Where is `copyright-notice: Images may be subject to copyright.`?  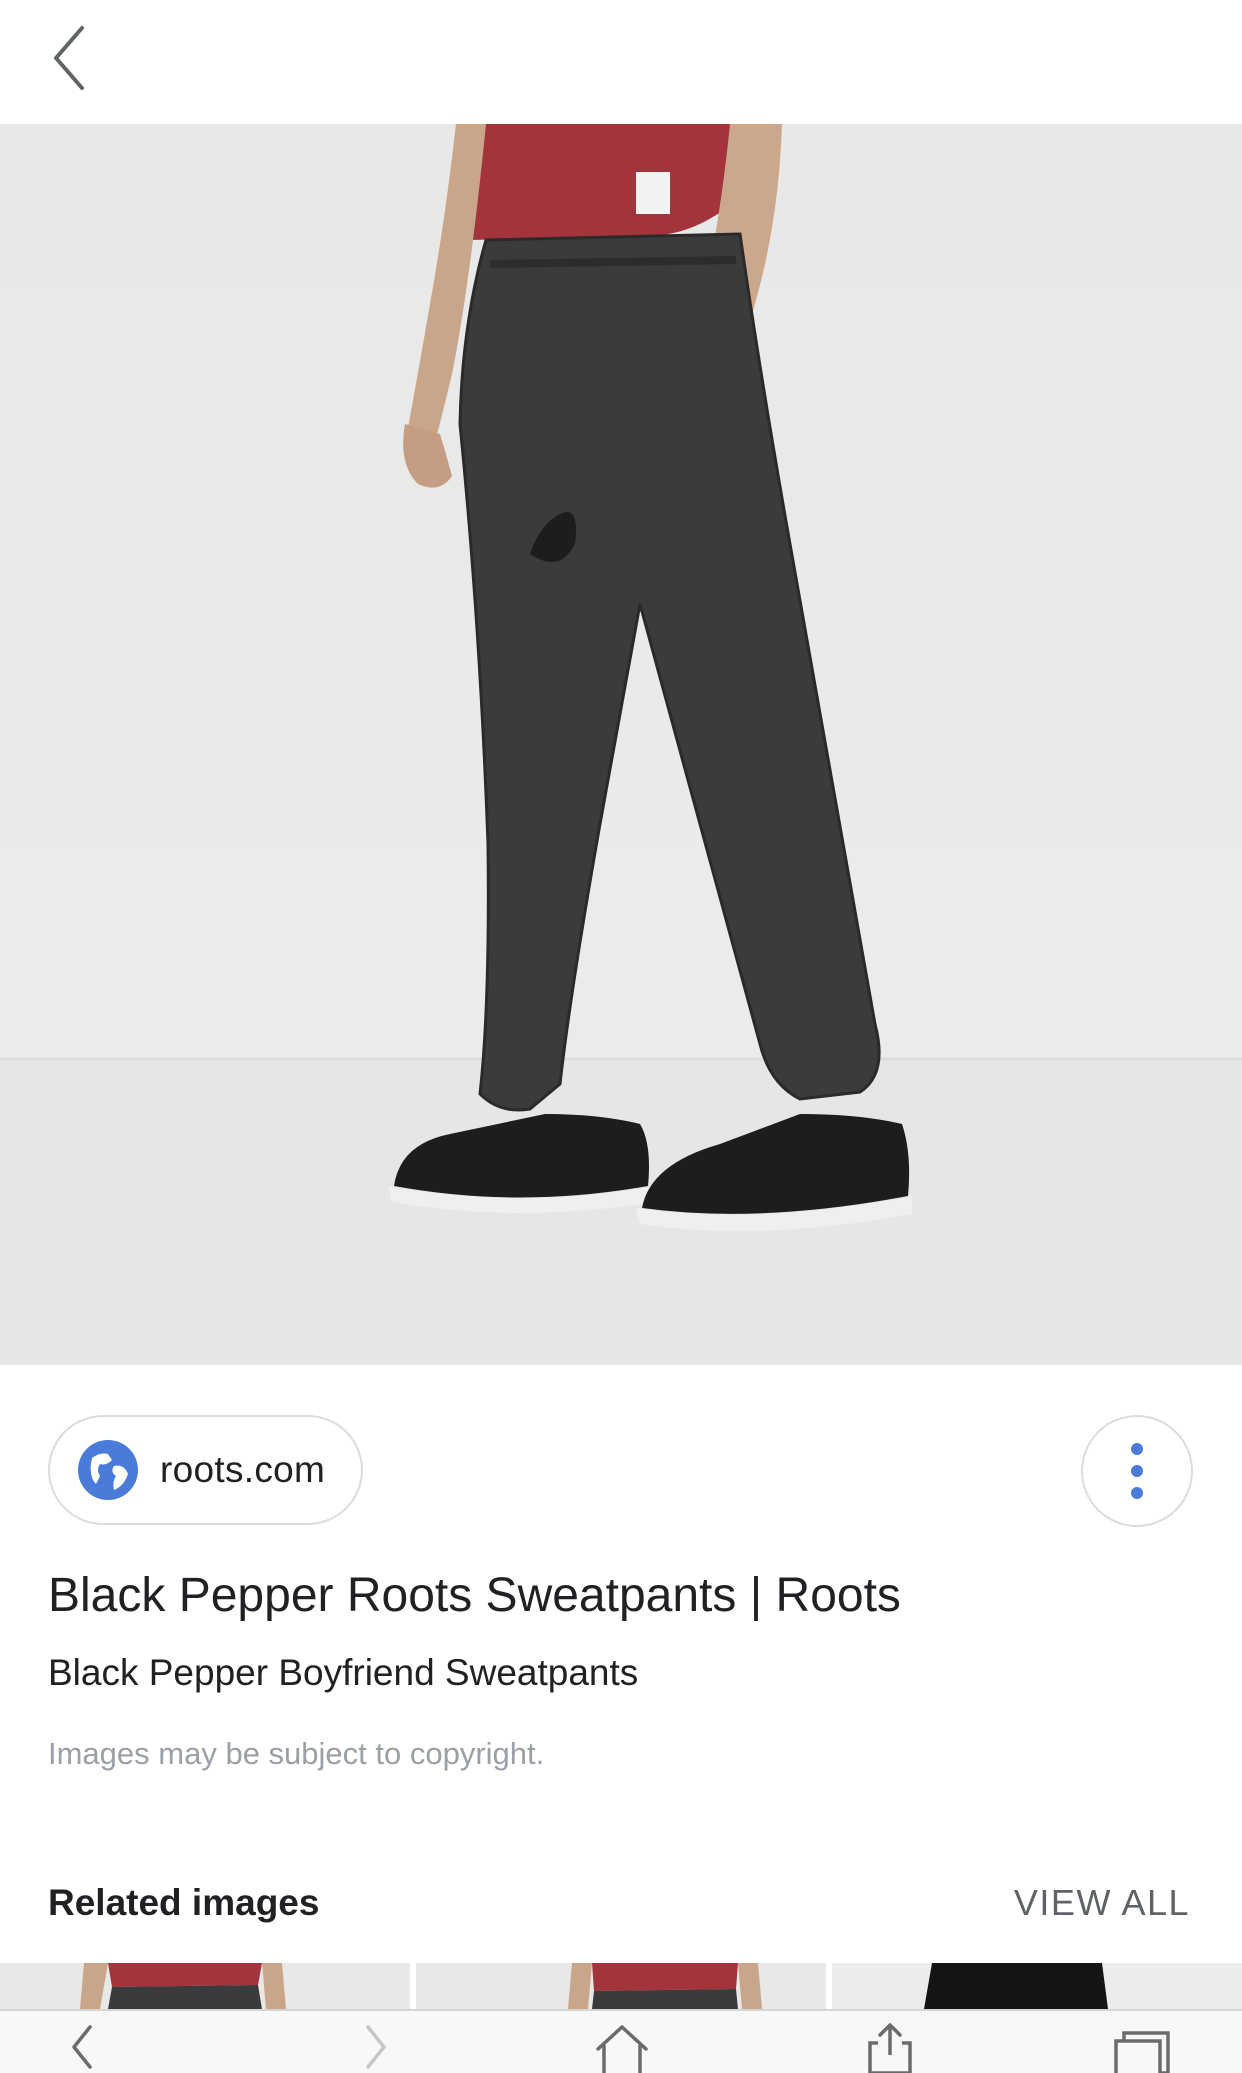
copyright-notice: Images may be subject to copyright. is located at coordinates (296, 1753).